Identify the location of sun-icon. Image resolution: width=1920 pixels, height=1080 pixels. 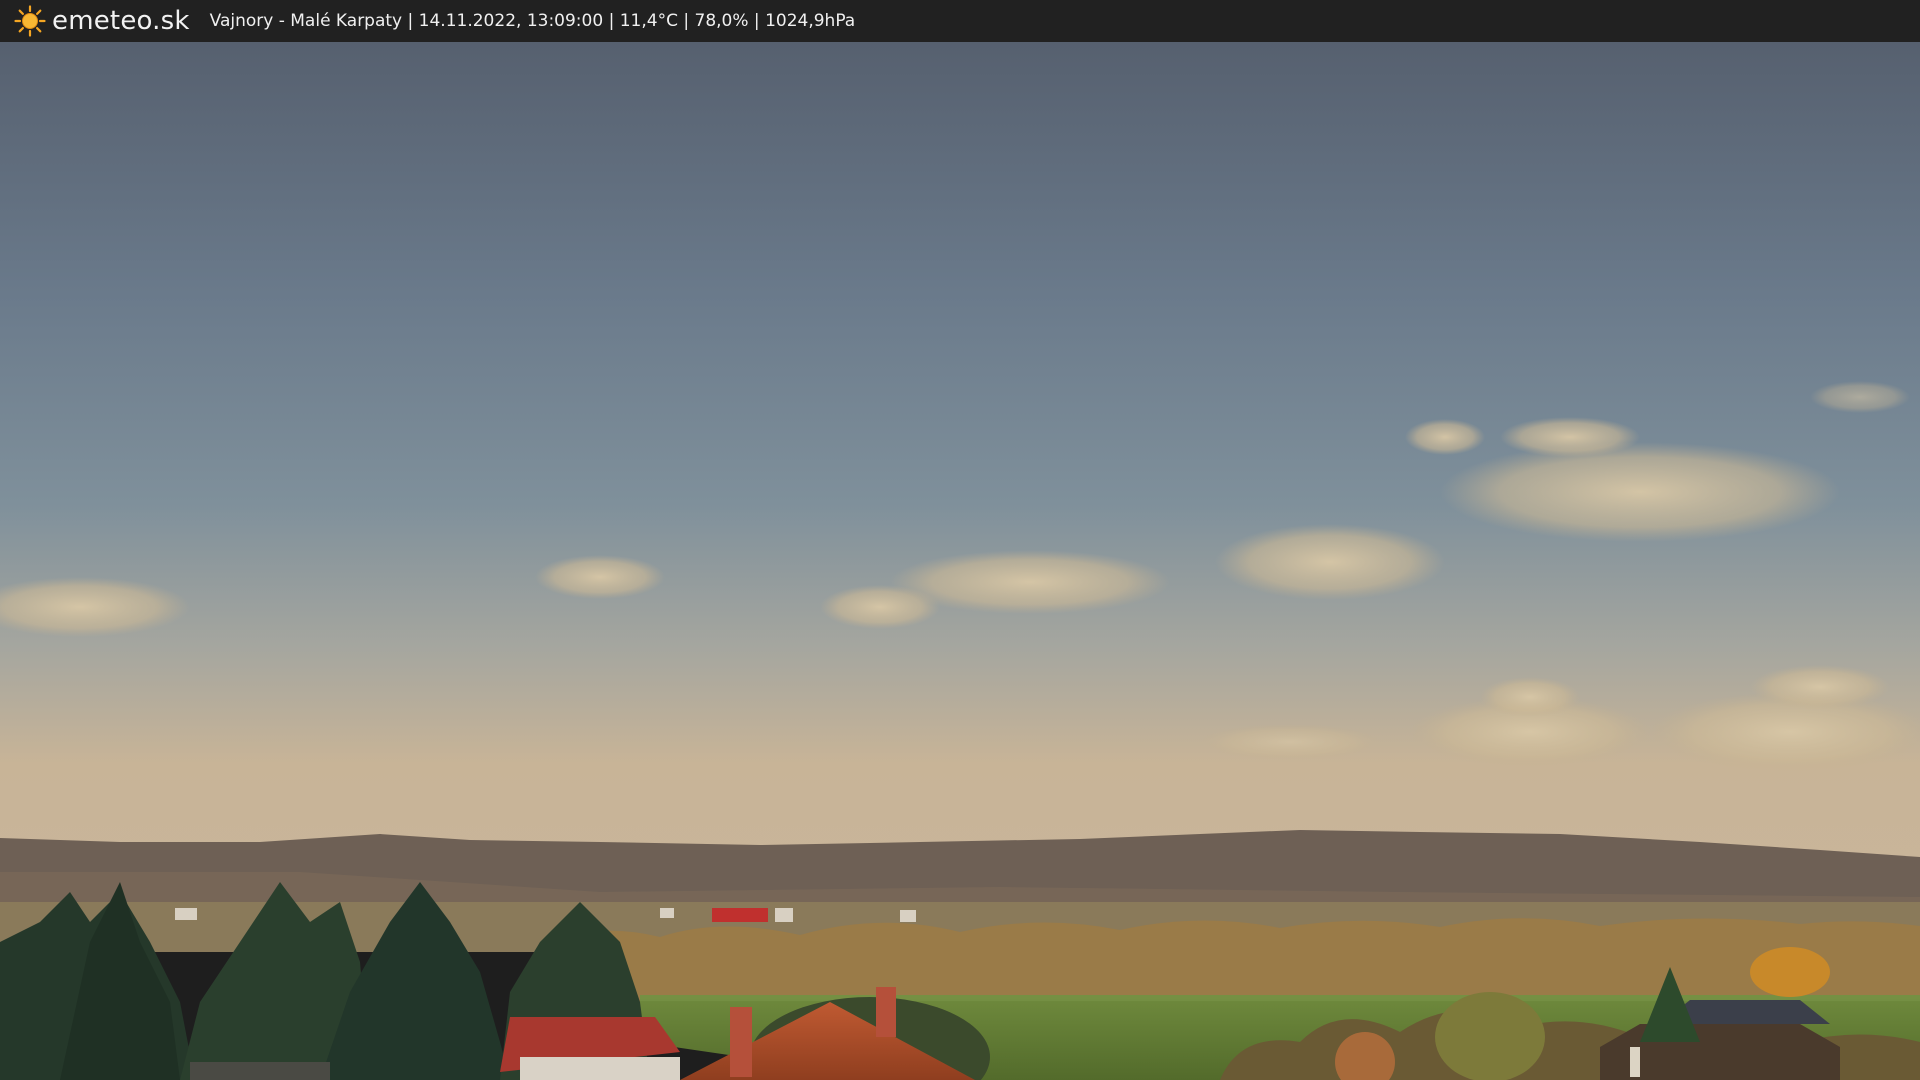
(30, 21).